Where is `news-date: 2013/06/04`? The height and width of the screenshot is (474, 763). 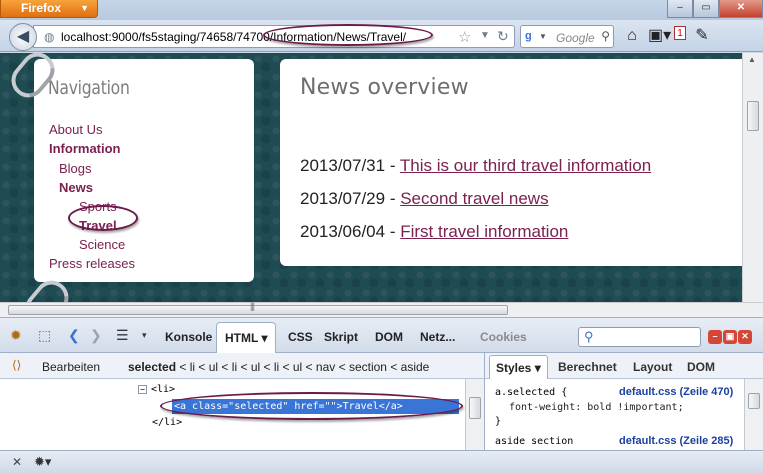
news-date: 2013/06/04 is located at coordinates (343, 231).